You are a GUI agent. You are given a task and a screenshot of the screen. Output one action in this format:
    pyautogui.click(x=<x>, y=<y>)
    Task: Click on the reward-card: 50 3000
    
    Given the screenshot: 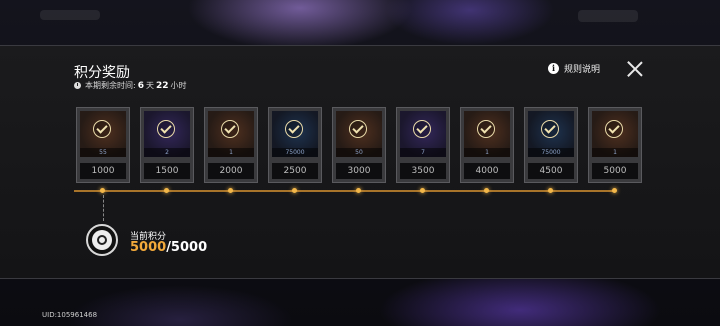 What is the action you would take?
    pyautogui.click(x=359, y=145)
    